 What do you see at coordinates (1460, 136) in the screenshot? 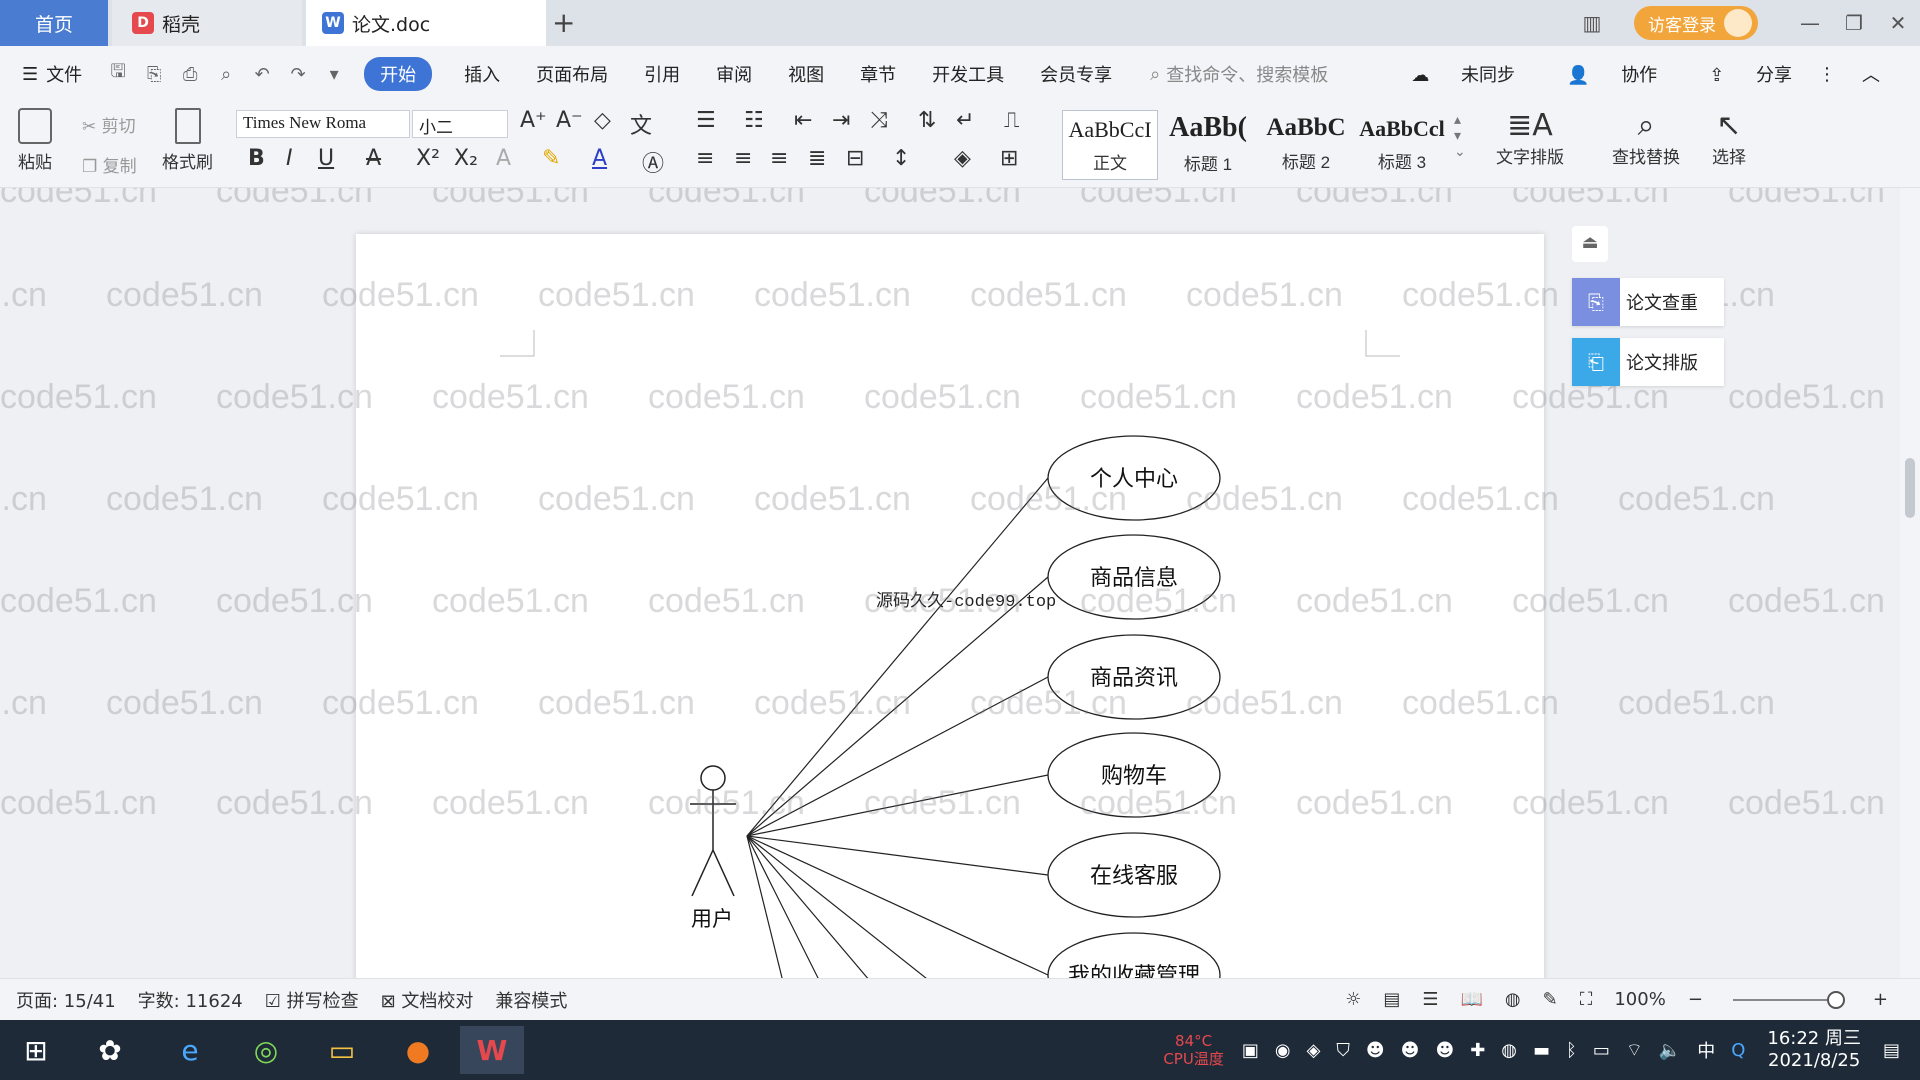
I see `styles-scroll-icon: ▴ ▾ ⌄` at bounding box center [1460, 136].